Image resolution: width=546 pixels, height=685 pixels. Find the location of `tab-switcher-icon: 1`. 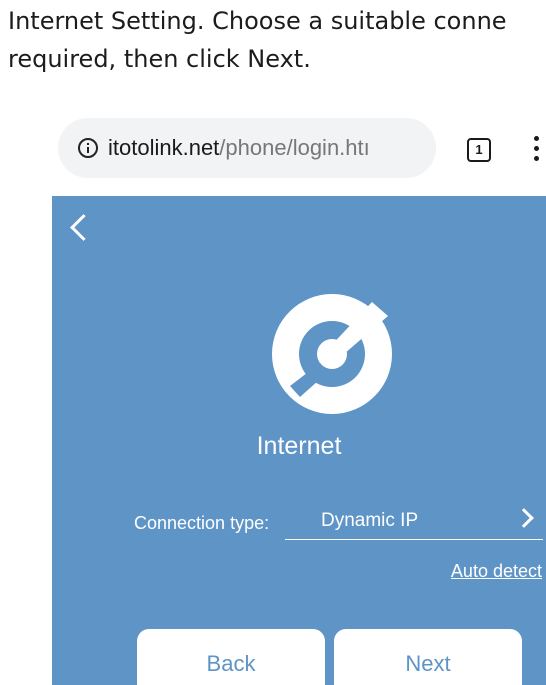

tab-switcher-icon: 1 is located at coordinates (479, 150).